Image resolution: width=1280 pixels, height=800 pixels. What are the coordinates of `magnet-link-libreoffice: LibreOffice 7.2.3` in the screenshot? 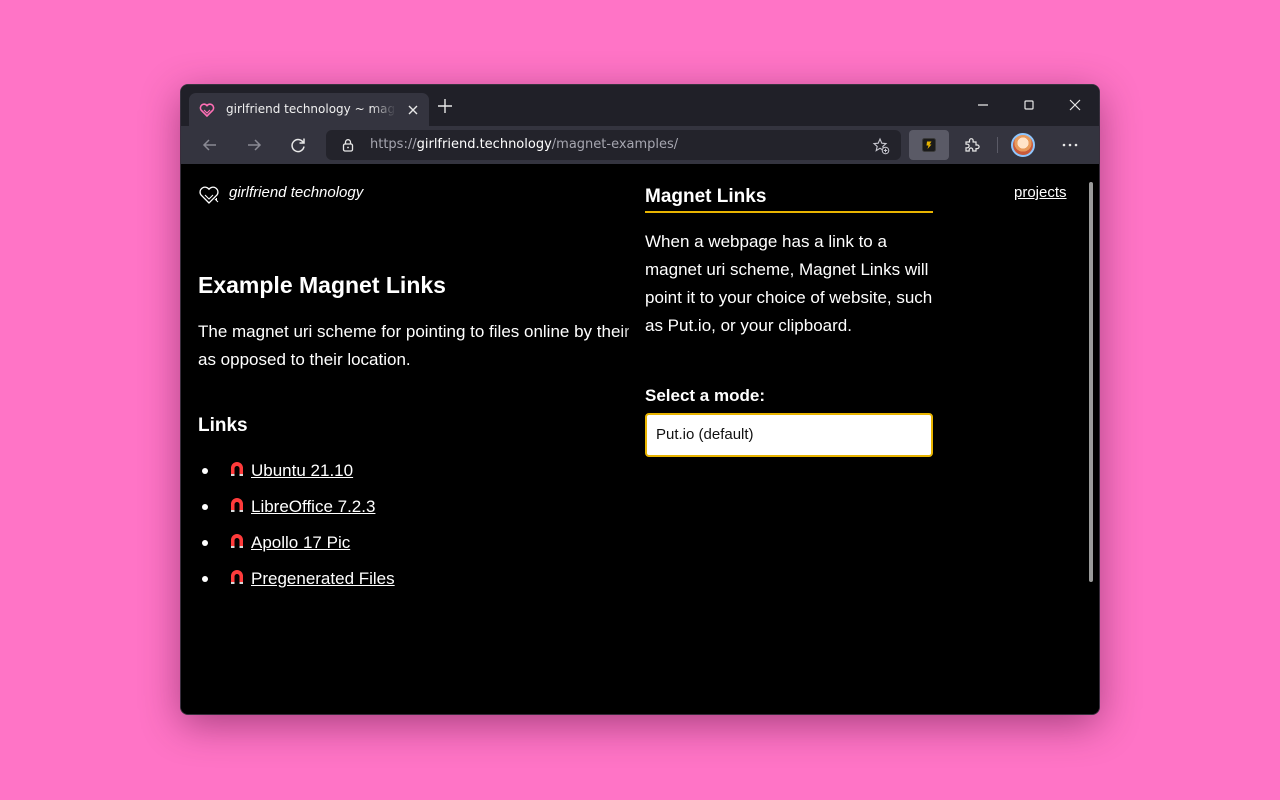 It's located at (301, 506).